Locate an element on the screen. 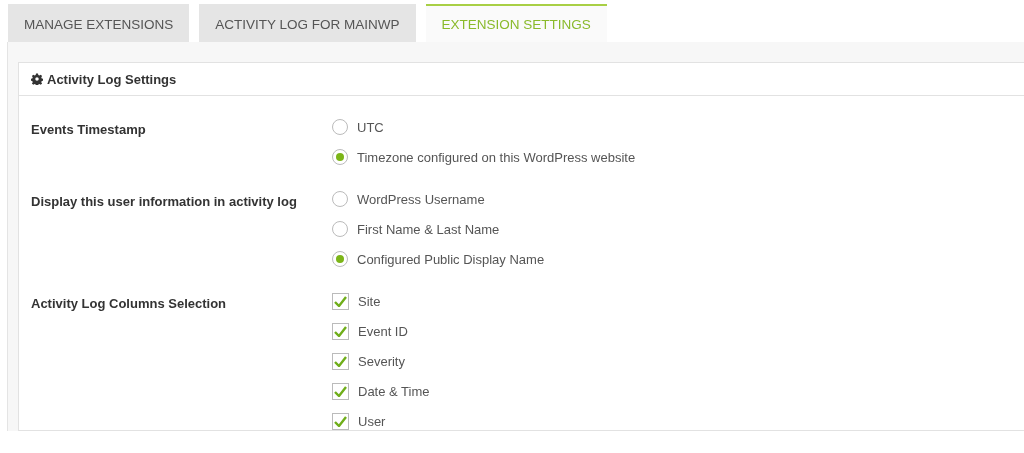  option-label: Configured Public Display Name is located at coordinates (451, 259).